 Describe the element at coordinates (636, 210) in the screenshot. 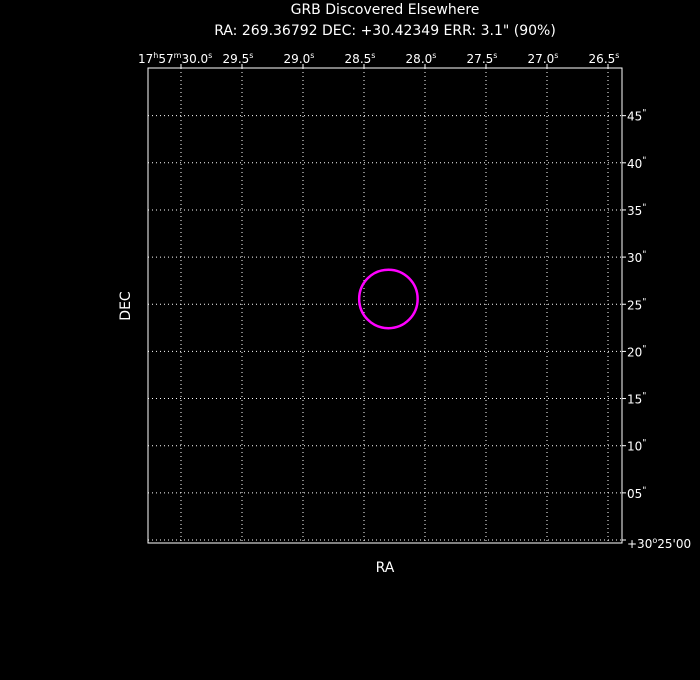

I see `dec-tick-label: 35"` at that location.